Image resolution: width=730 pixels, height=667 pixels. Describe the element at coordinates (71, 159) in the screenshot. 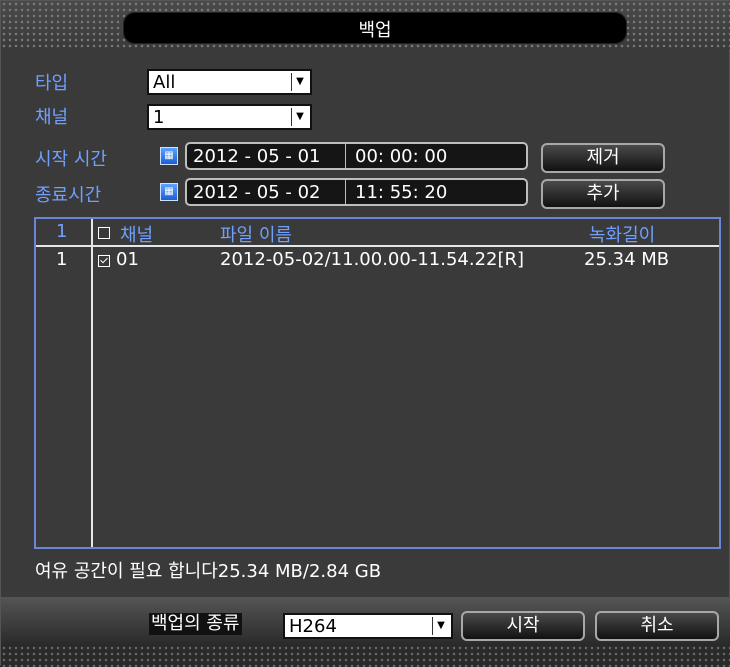

I see `start-time-label: 시작 시간` at that location.